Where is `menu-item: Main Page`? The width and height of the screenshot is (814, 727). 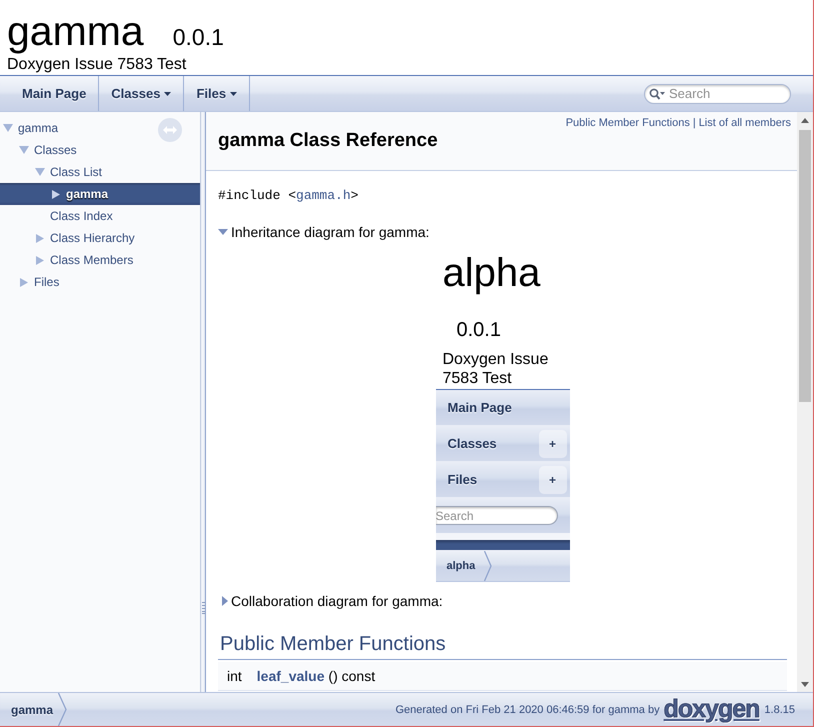 menu-item: Main Page is located at coordinates (503, 408).